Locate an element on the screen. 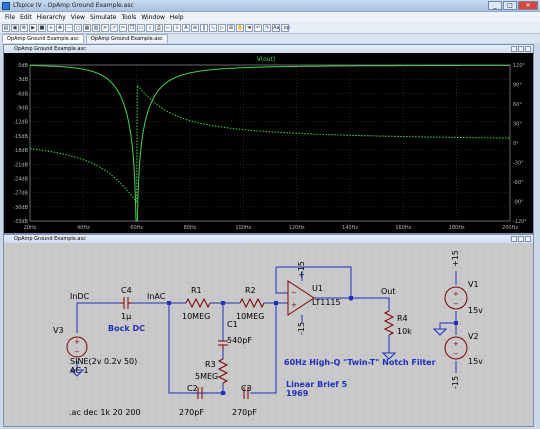 This screenshot has width=540, height=429. minimize-button: _ is located at coordinates (495, 5).